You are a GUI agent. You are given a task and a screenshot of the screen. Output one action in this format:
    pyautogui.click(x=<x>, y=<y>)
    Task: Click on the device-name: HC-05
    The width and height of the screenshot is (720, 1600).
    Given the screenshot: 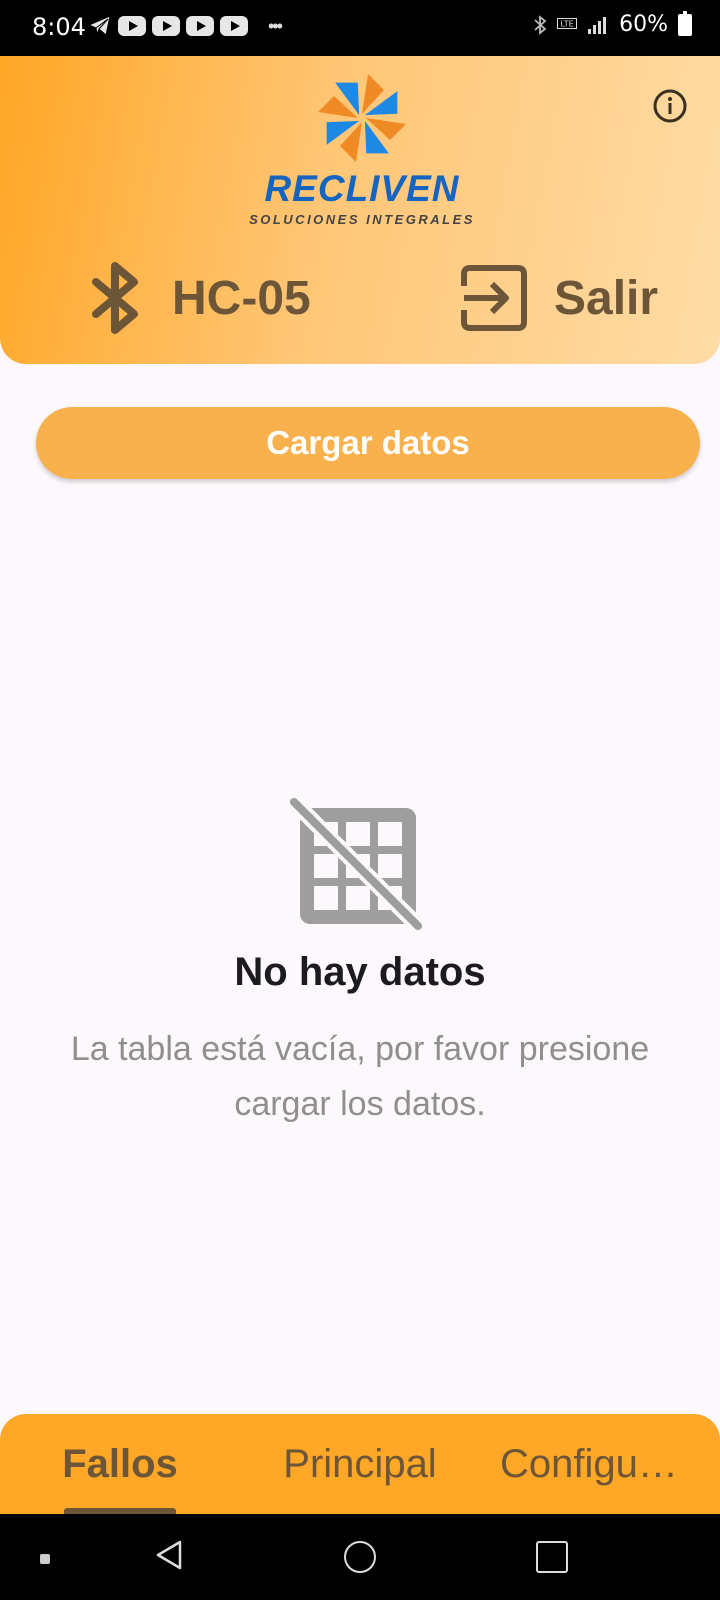 What is the action you would take?
    pyautogui.click(x=241, y=298)
    